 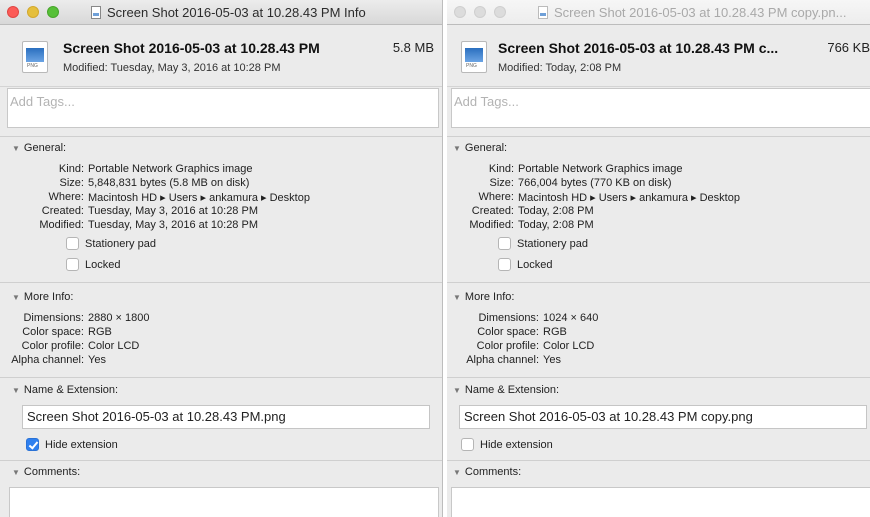 I want to click on dimensions-value: 1024 × 640, so click(x=571, y=318).